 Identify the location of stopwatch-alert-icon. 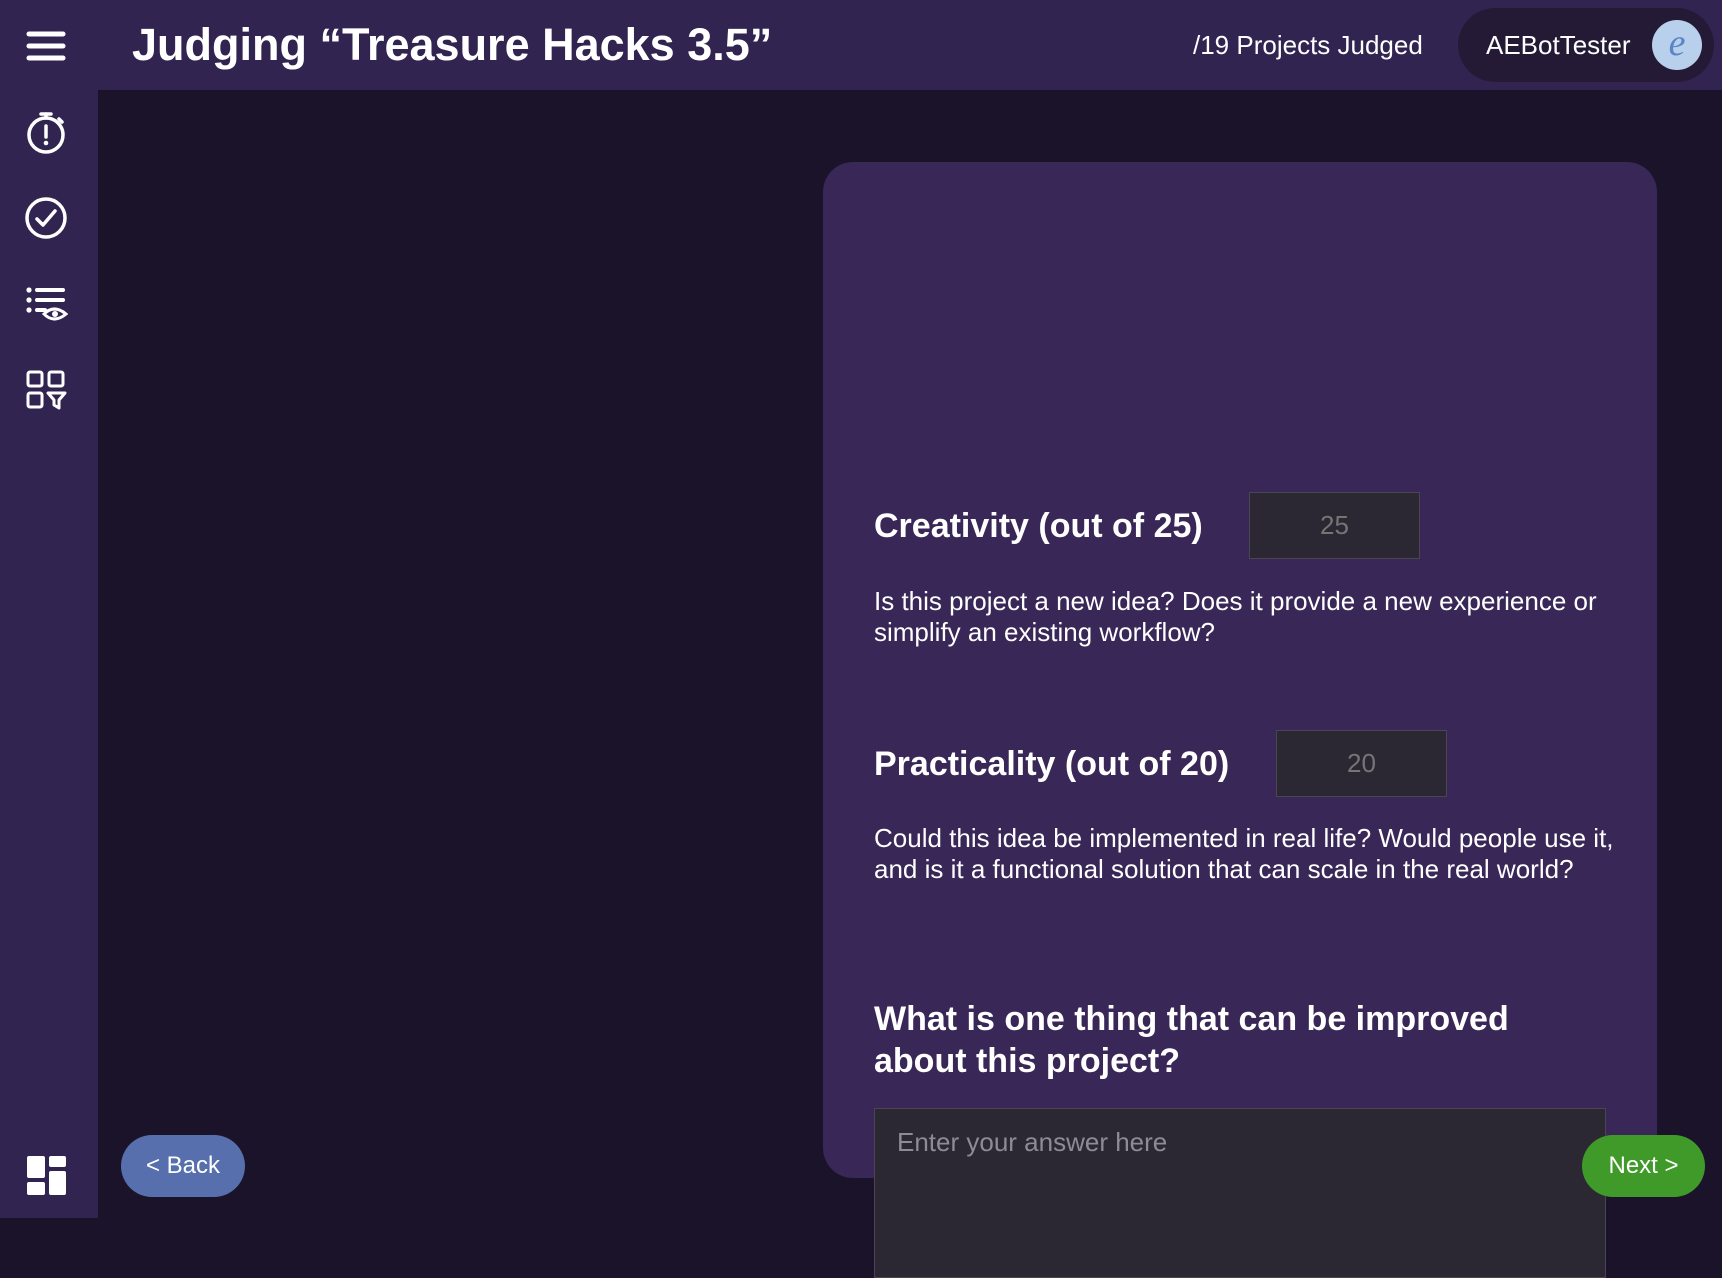
(46, 132).